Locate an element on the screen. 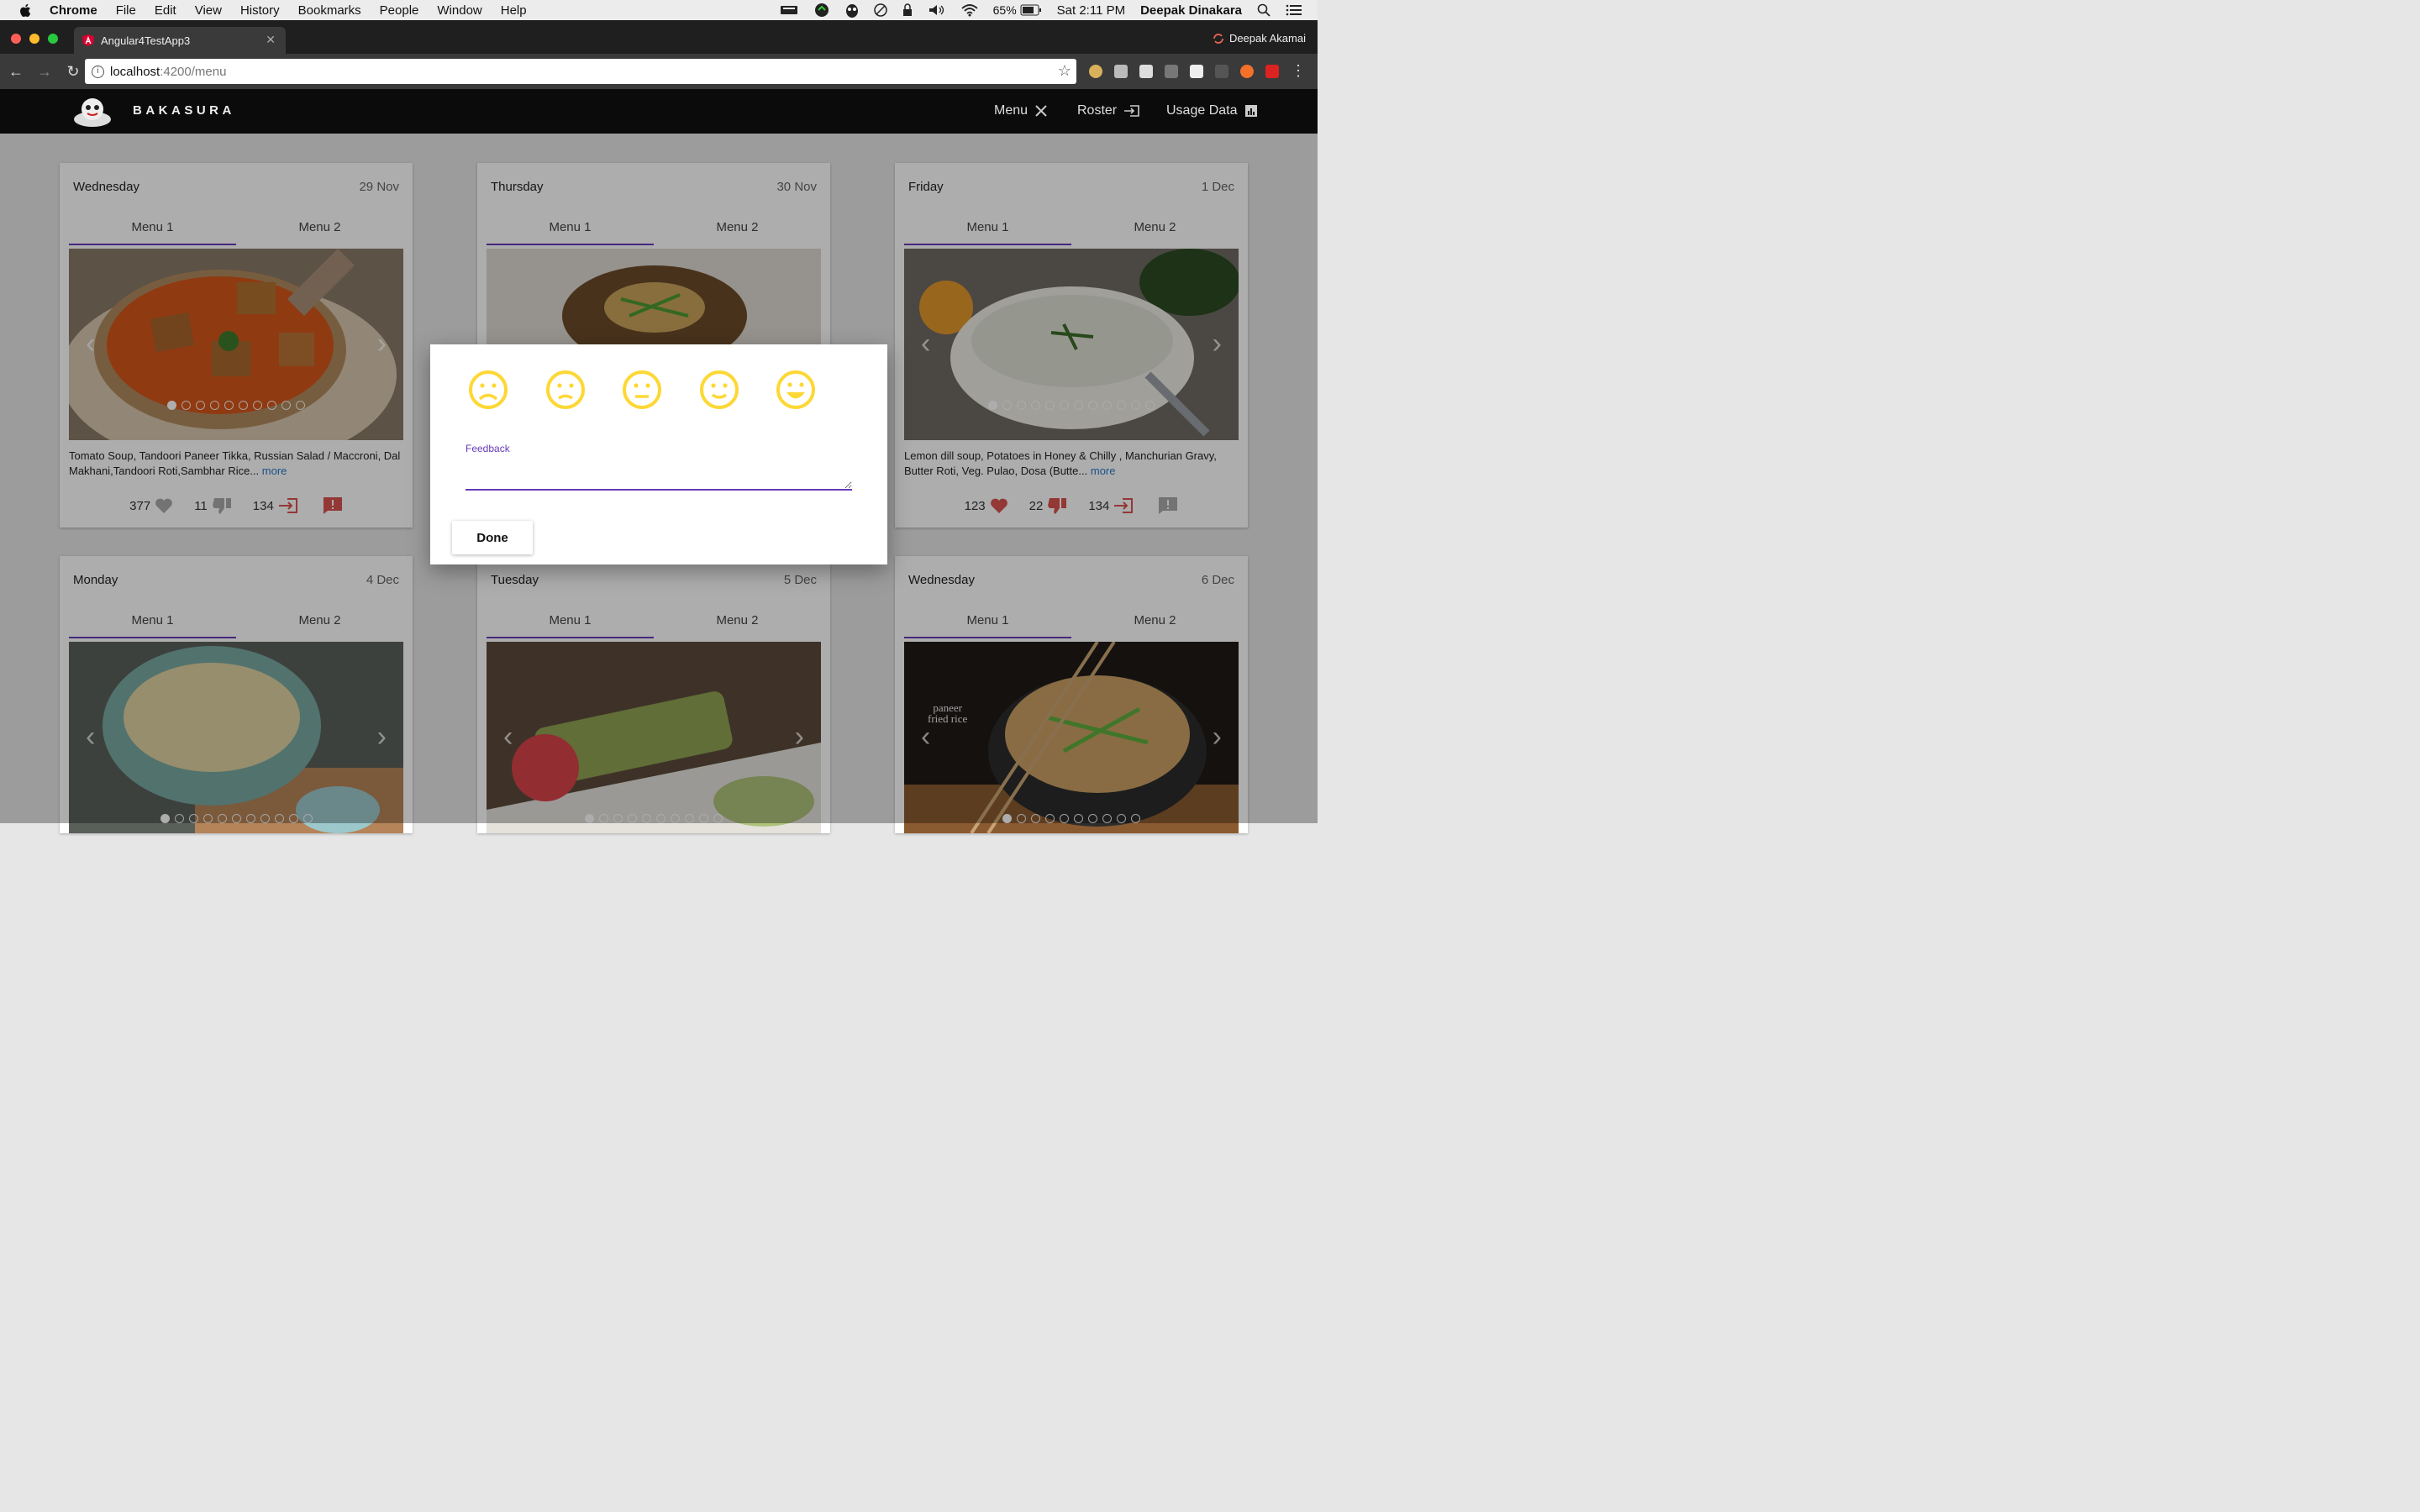 This screenshot has width=2420, height=1512. very-sad-face-icon is located at coordinates (488, 390).